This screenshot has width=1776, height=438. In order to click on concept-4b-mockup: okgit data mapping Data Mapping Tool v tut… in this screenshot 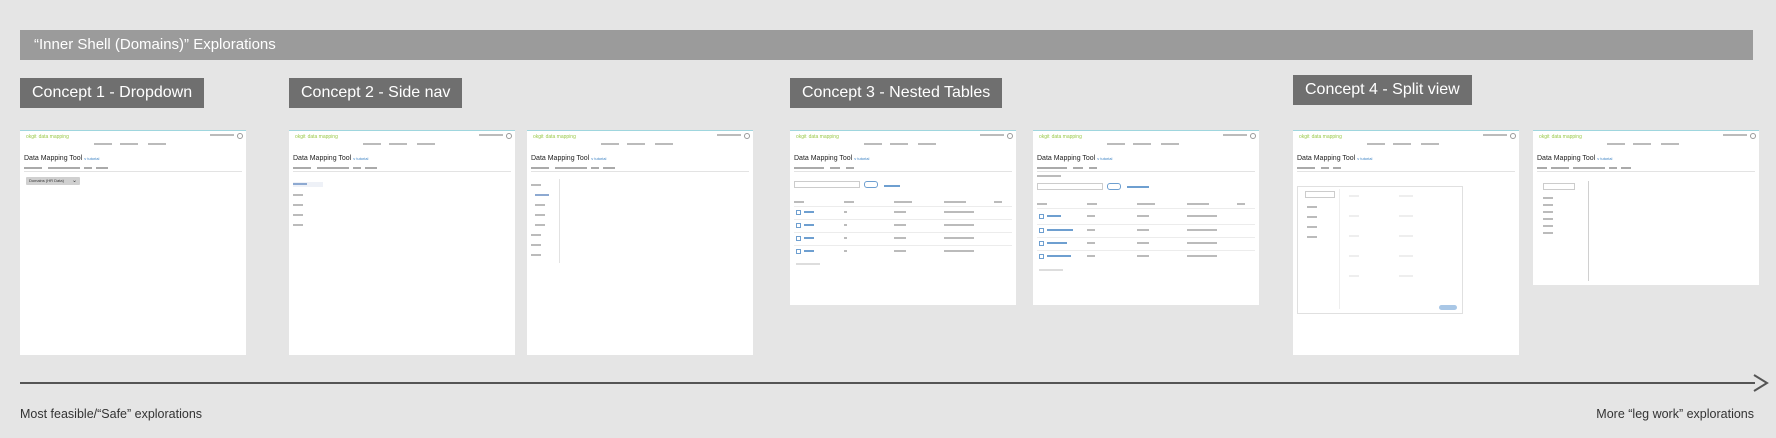, I will do `click(1646, 207)`.